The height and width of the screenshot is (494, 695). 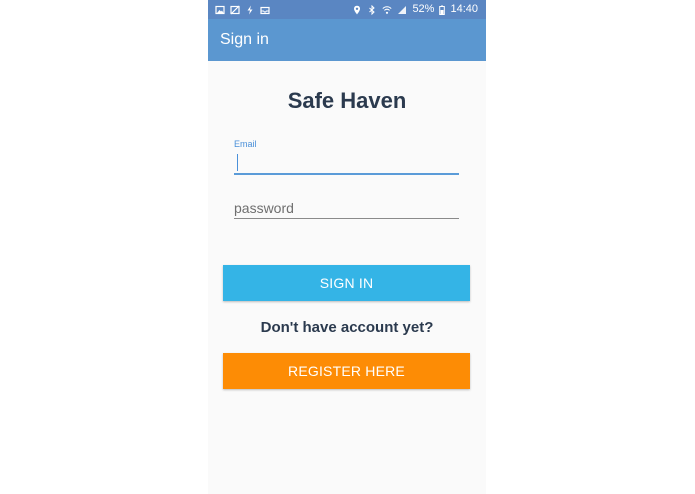 What do you see at coordinates (250, 10) in the screenshot?
I see `flash-icon` at bounding box center [250, 10].